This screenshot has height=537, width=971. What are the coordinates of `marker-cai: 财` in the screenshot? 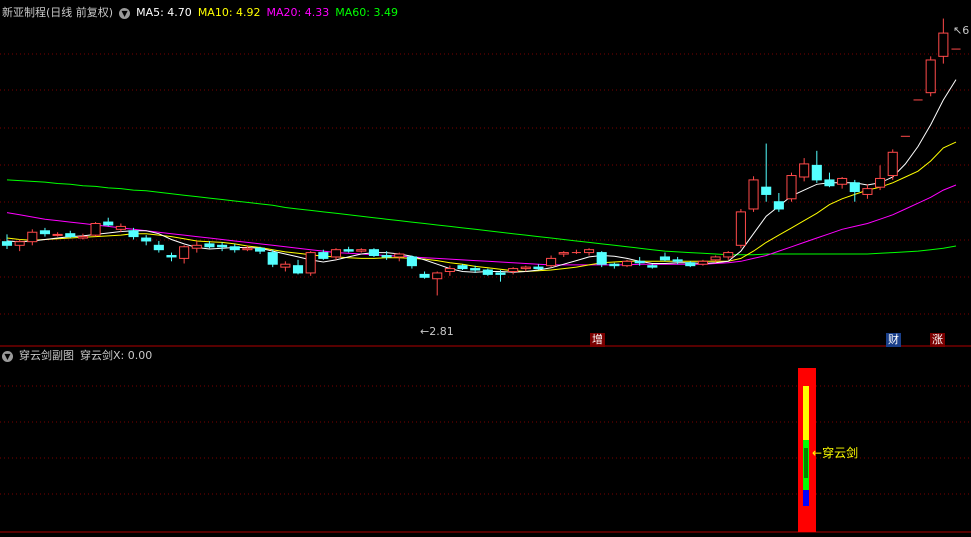 It's located at (893, 340).